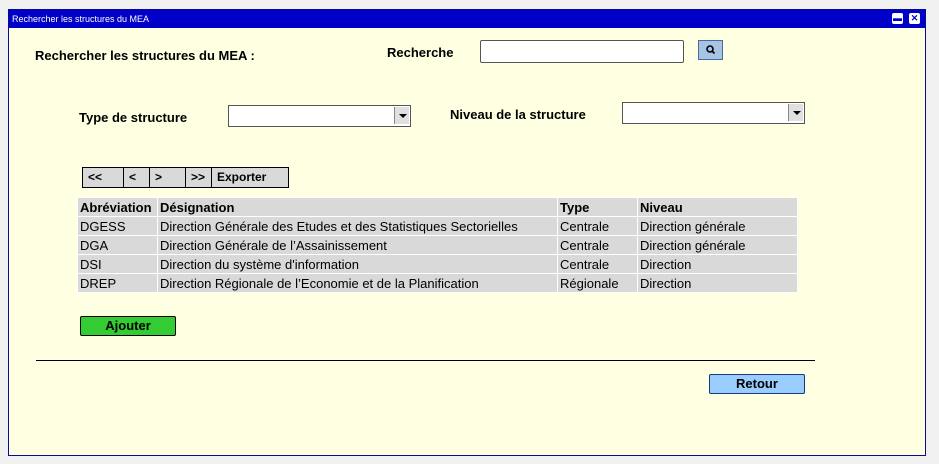 Image resolution: width=939 pixels, height=464 pixels. What do you see at coordinates (319, 116) in the screenshot?
I see `type-select` at bounding box center [319, 116].